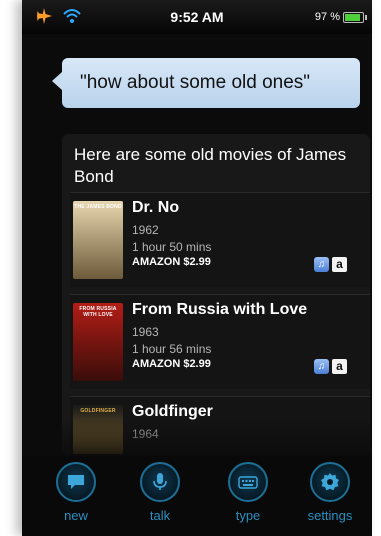 Image resolution: width=381 pixels, height=536 pixels. Describe the element at coordinates (172, 247) in the screenshot. I see `movie-duration: 1 hour 50 mins` at that location.